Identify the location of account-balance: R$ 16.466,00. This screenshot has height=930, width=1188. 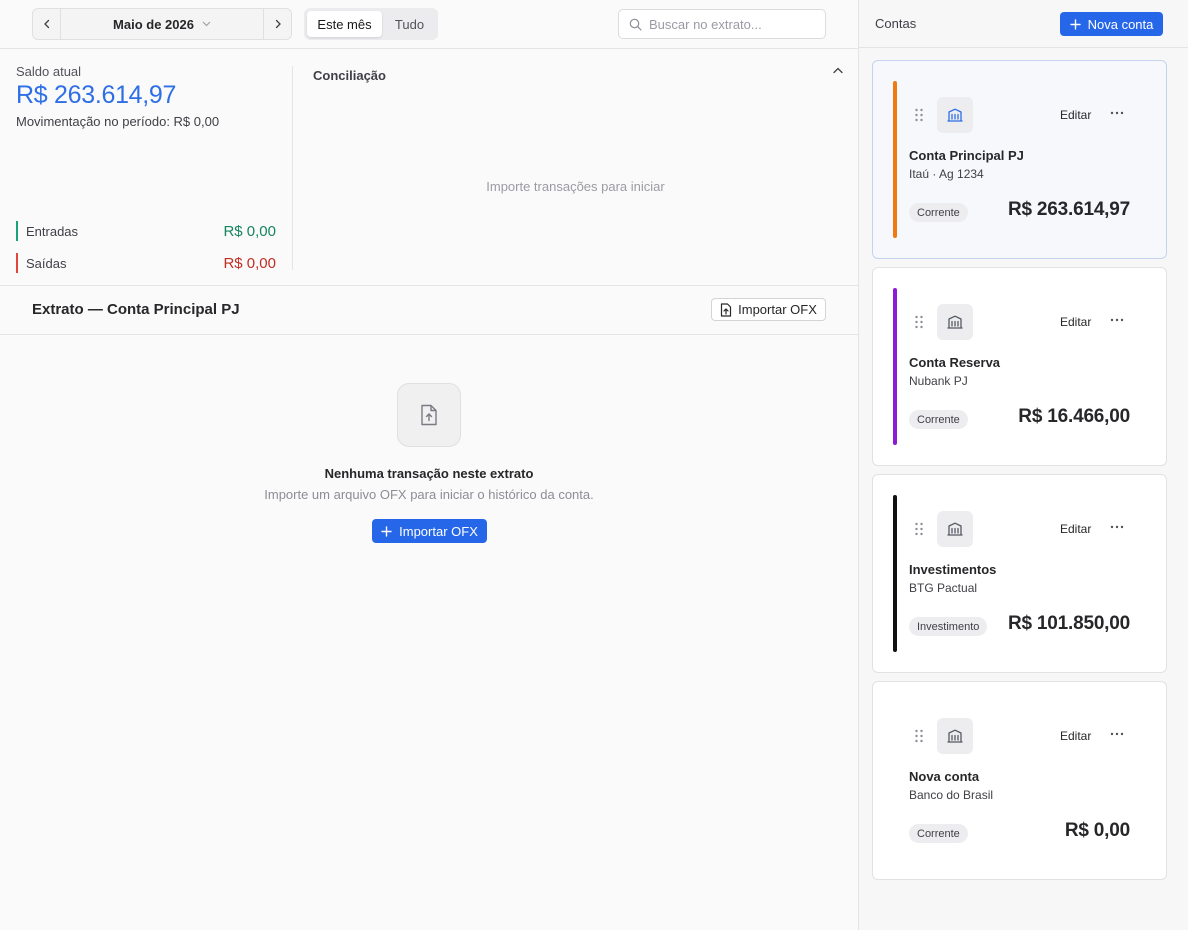
(1074, 416).